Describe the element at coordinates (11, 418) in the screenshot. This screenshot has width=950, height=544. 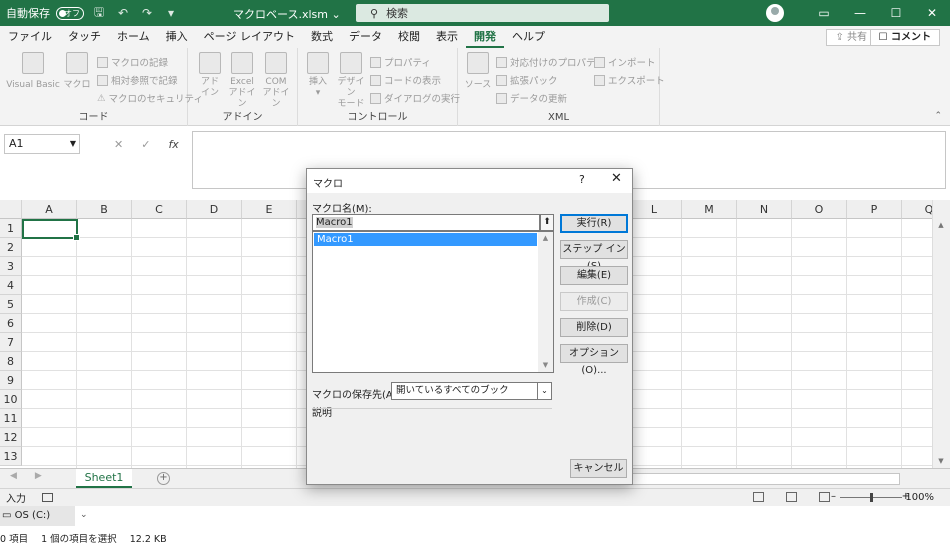
I see `row-header: 11` at that location.